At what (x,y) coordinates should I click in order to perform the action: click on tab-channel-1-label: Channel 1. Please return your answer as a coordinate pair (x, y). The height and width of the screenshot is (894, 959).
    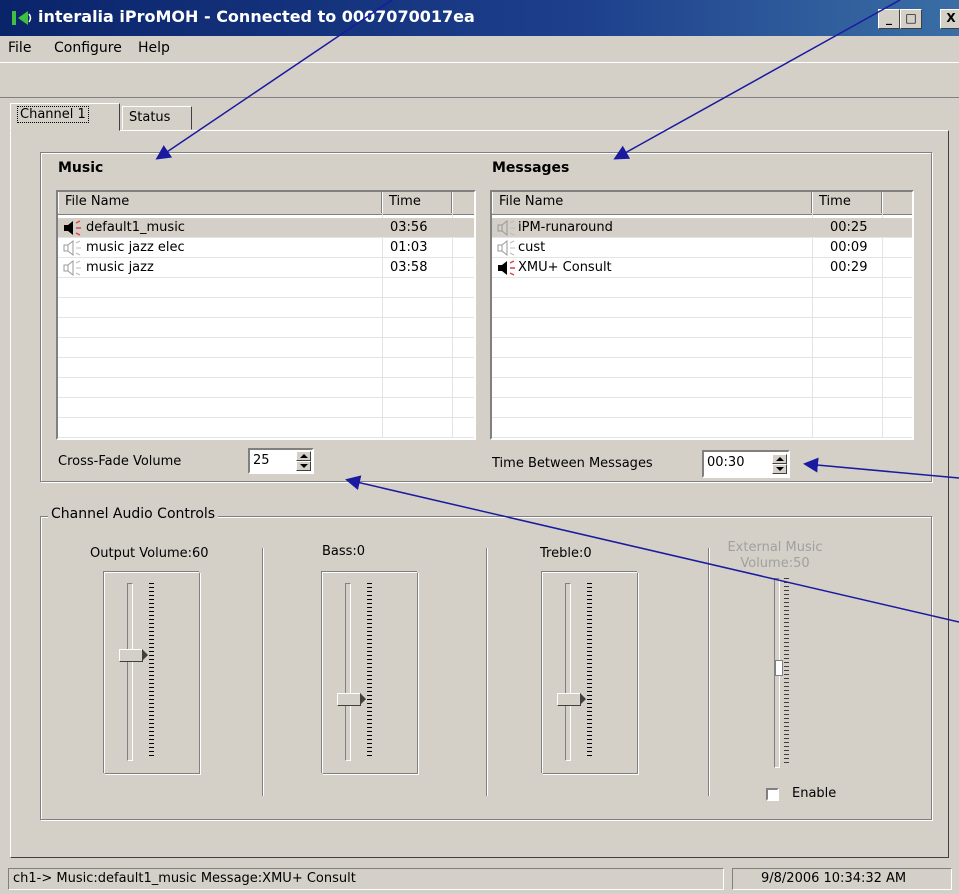
    Looking at the image, I should click on (53, 114).